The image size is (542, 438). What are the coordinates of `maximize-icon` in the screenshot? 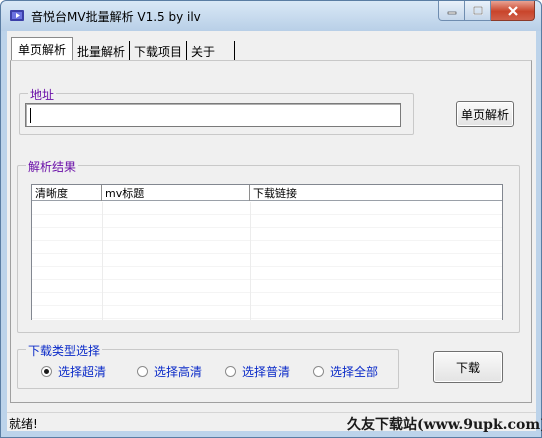 It's located at (477, 10).